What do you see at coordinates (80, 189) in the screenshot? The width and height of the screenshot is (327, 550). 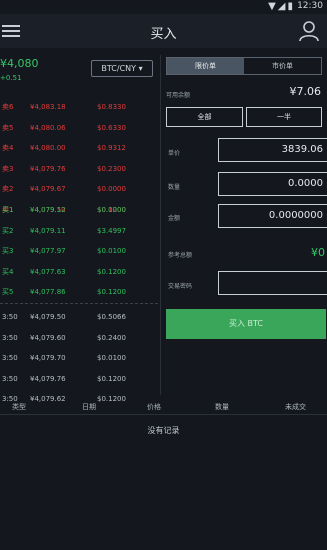 I see `ask-row: 卖2 ¥4,079.67 $0.0000` at bounding box center [80, 189].